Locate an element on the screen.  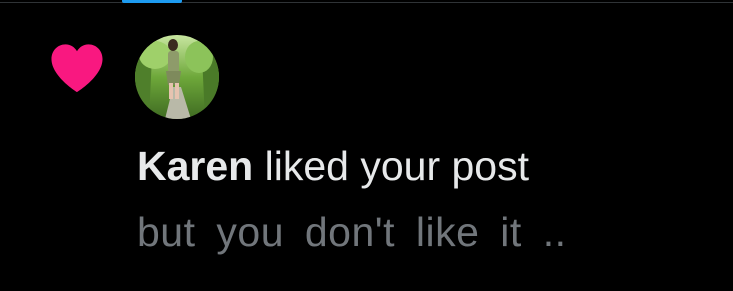
action-text: liked your post is located at coordinates (396, 166).